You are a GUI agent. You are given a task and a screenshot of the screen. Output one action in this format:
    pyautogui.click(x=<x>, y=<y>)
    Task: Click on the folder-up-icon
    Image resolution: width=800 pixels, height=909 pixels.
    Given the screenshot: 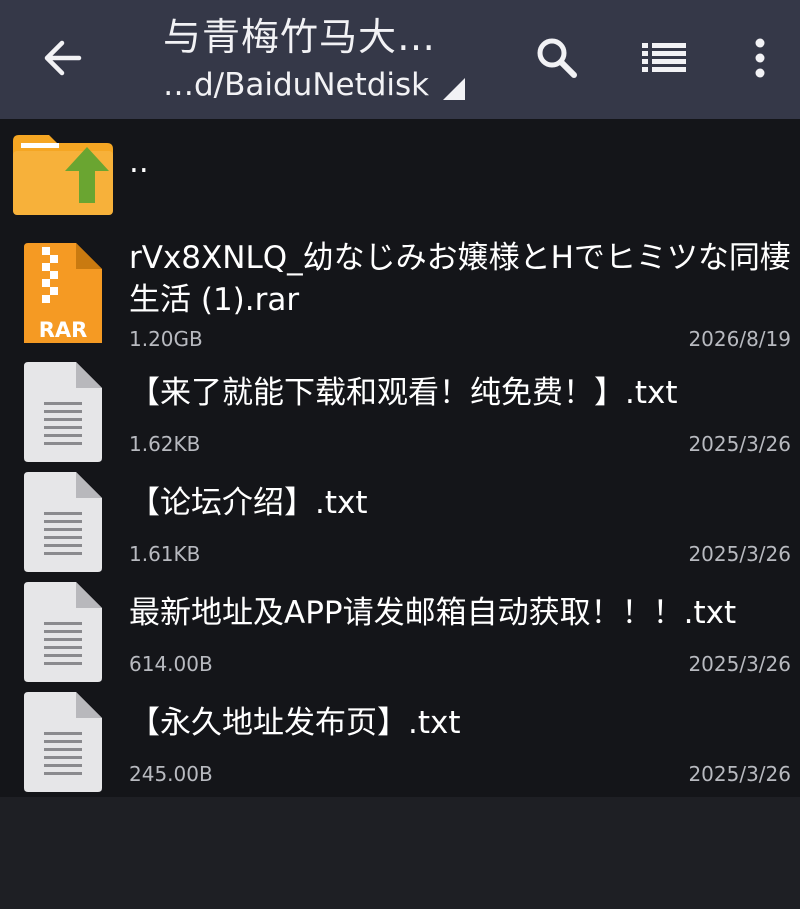 What is the action you would take?
    pyautogui.click(x=63, y=175)
    